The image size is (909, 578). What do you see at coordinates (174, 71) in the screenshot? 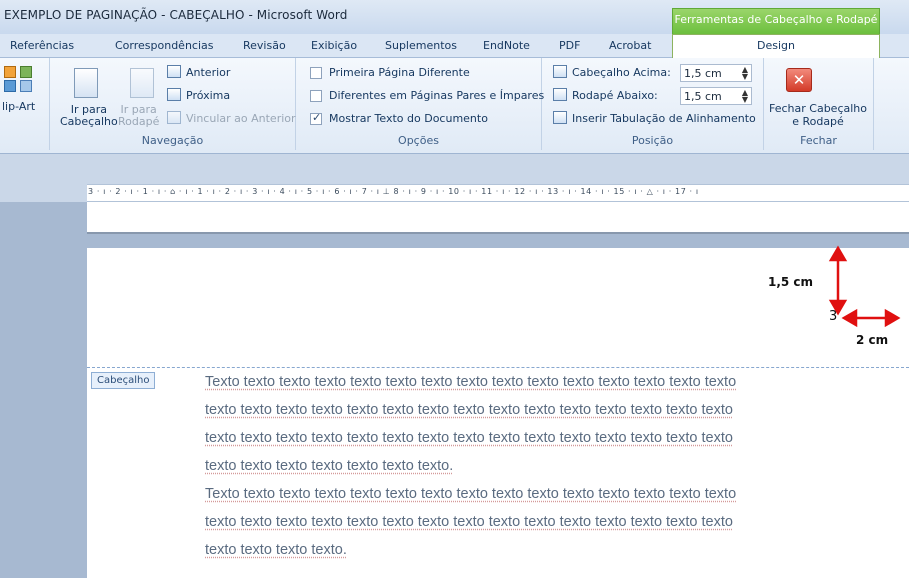
I see `previous-icon` at bounding box center [174, 71].